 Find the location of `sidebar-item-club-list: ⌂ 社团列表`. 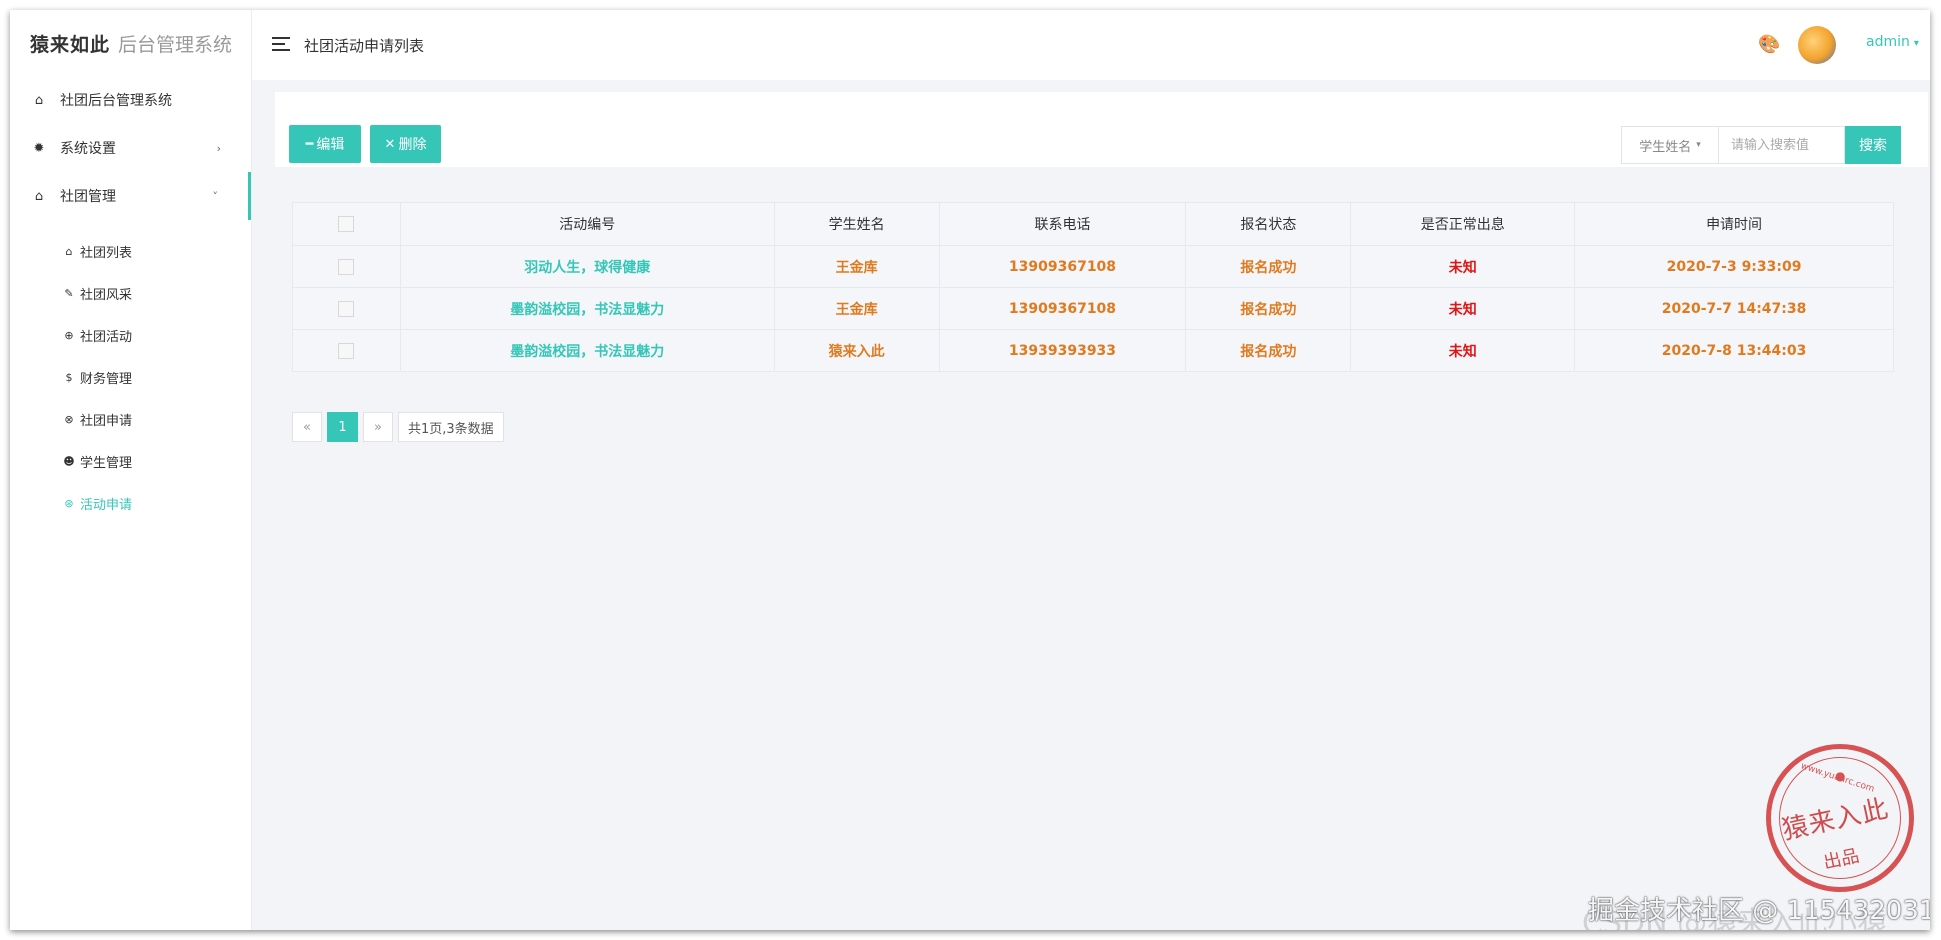

sidebar-item-club-list: ⌂ 社团列表 is located at coordinates (130, 251).